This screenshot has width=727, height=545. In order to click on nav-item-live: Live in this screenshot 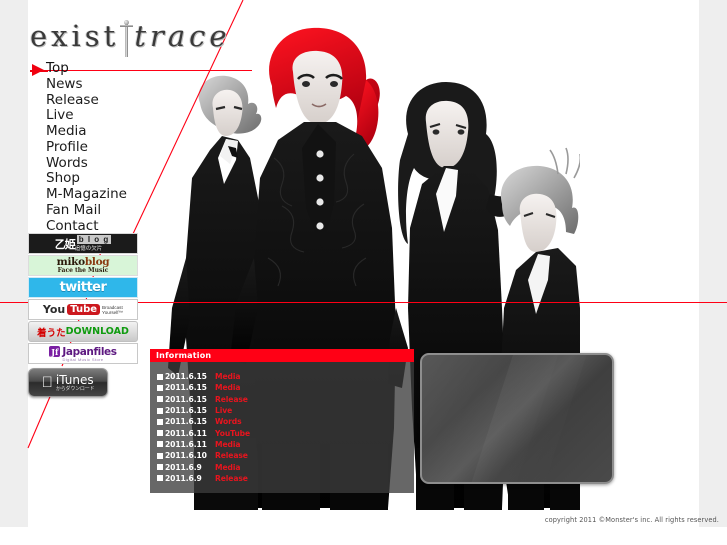, I will do `click(111, 116)`.